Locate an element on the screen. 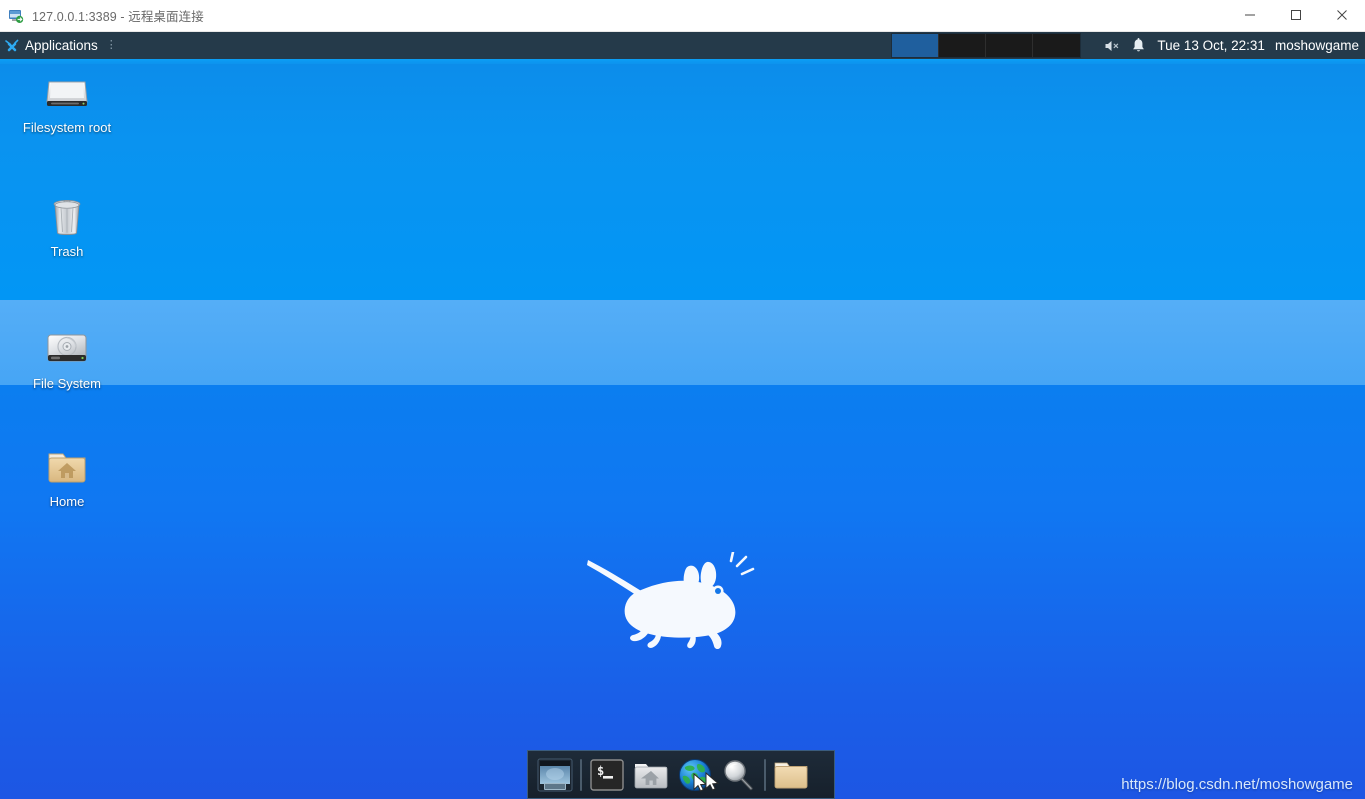 Image resolution: width=1365 pixels, height=799 pixels. desktop-icon-label: Trash is located at coordinates (67, 251).